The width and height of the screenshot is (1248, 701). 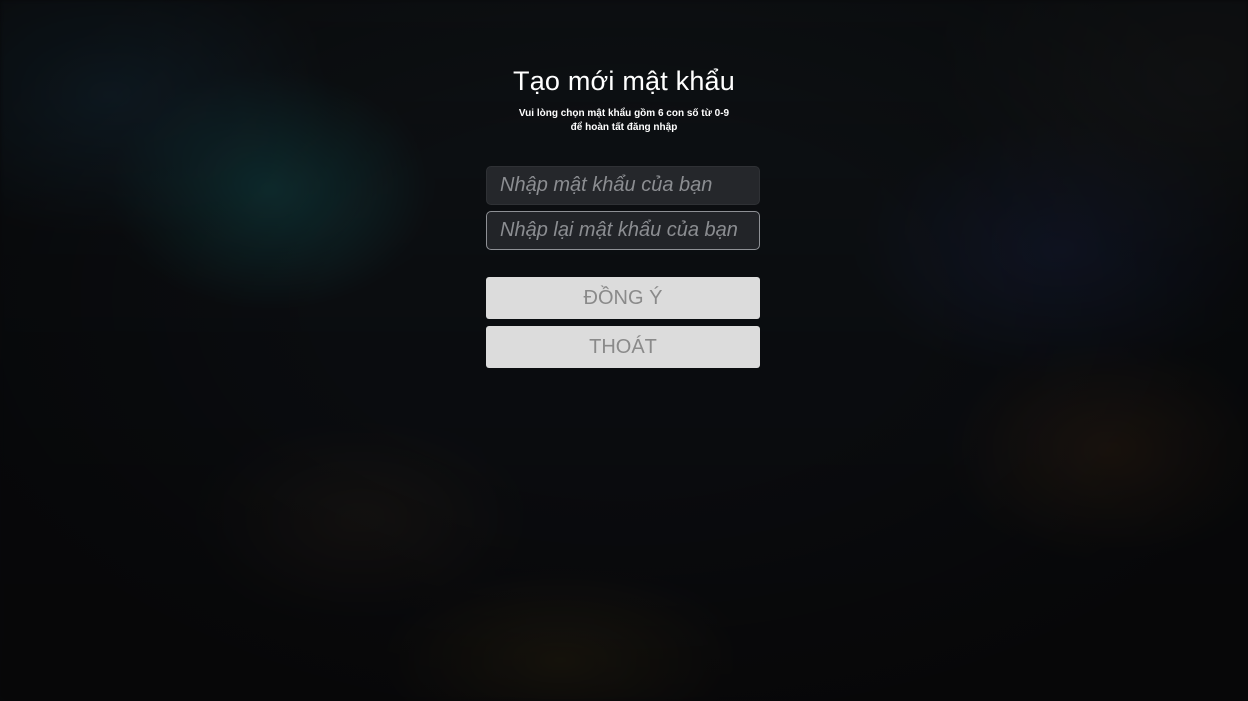 I want to click on dialog-title: Tạo mới mật khẩu, so click(x=624, y=81).